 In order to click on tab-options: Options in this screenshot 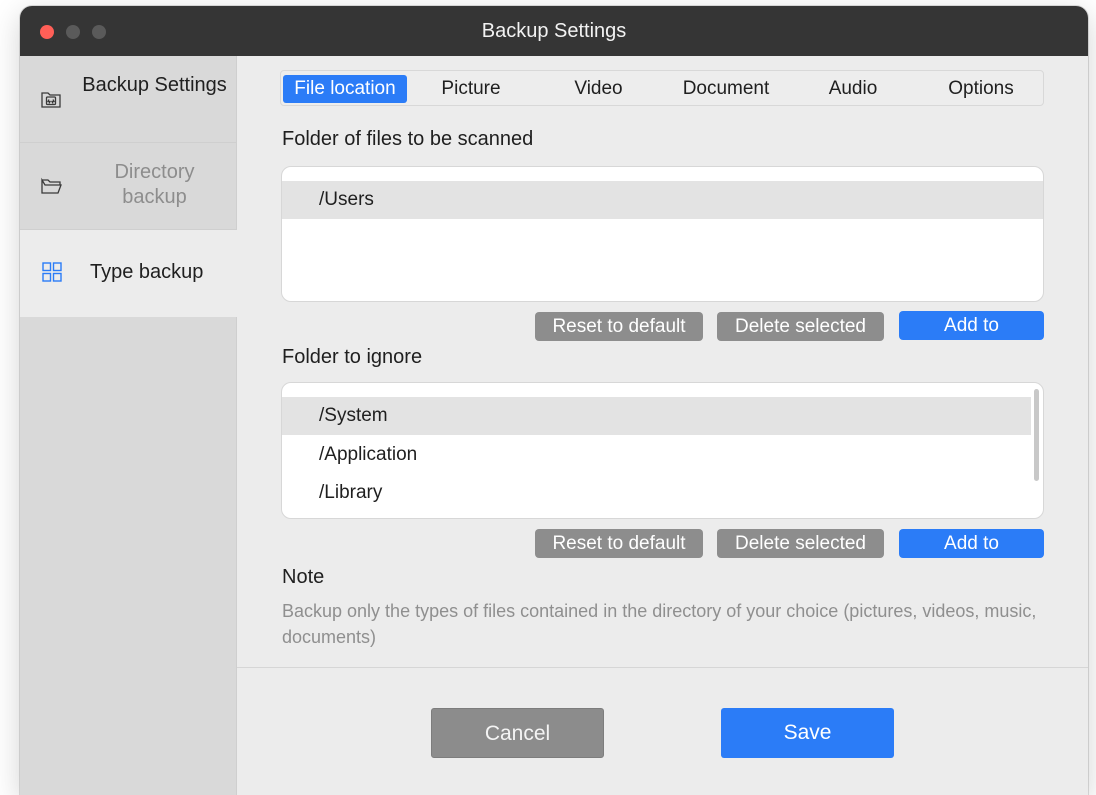, I will do `click(981, 89)`.